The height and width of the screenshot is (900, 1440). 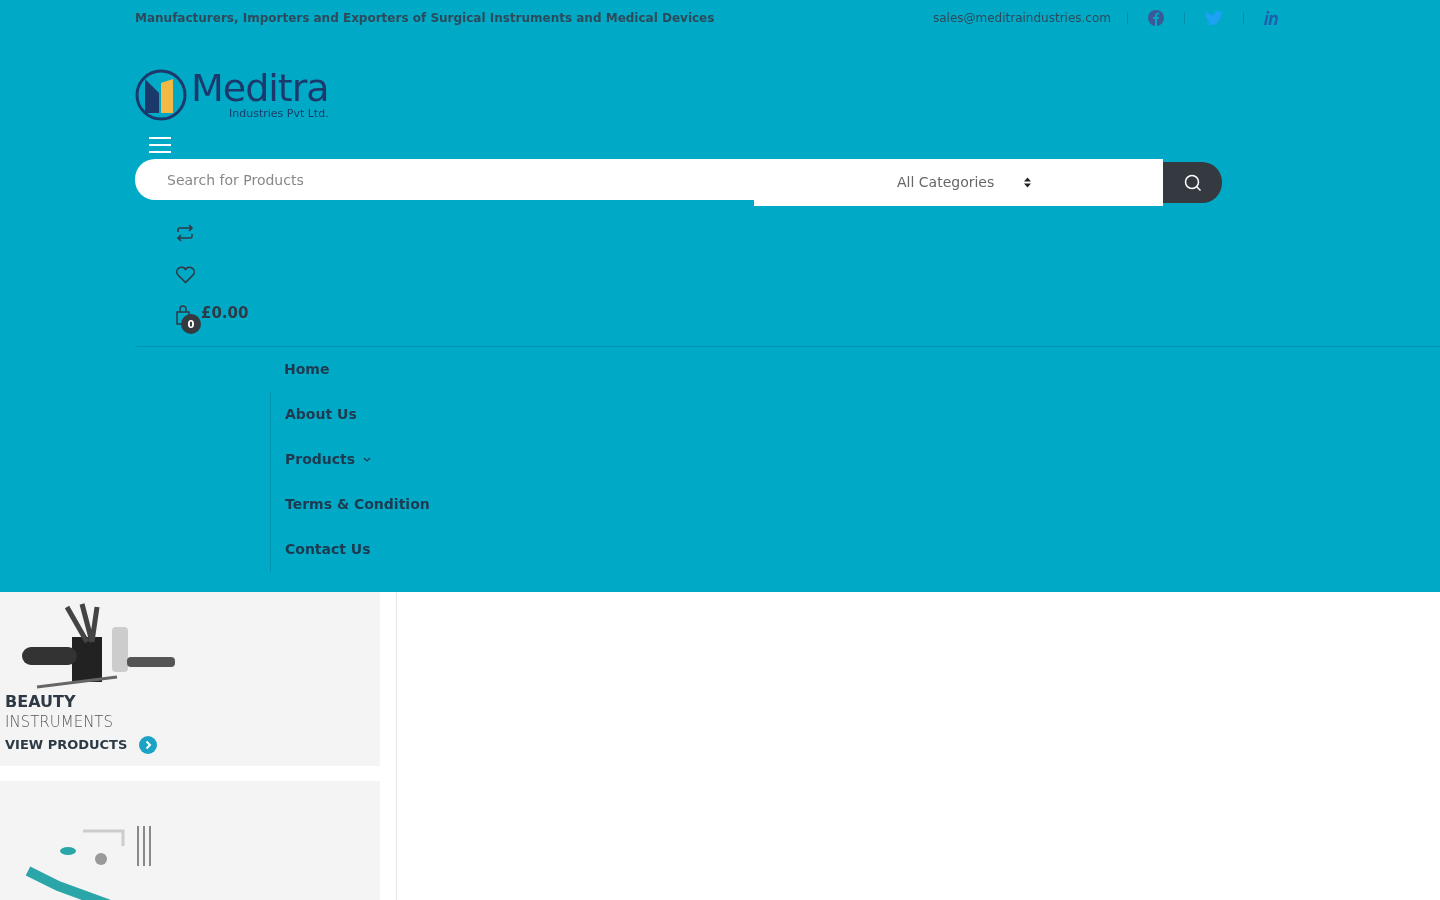 I want to click on card-title: BEAUTY, so click(x=41, y=702).